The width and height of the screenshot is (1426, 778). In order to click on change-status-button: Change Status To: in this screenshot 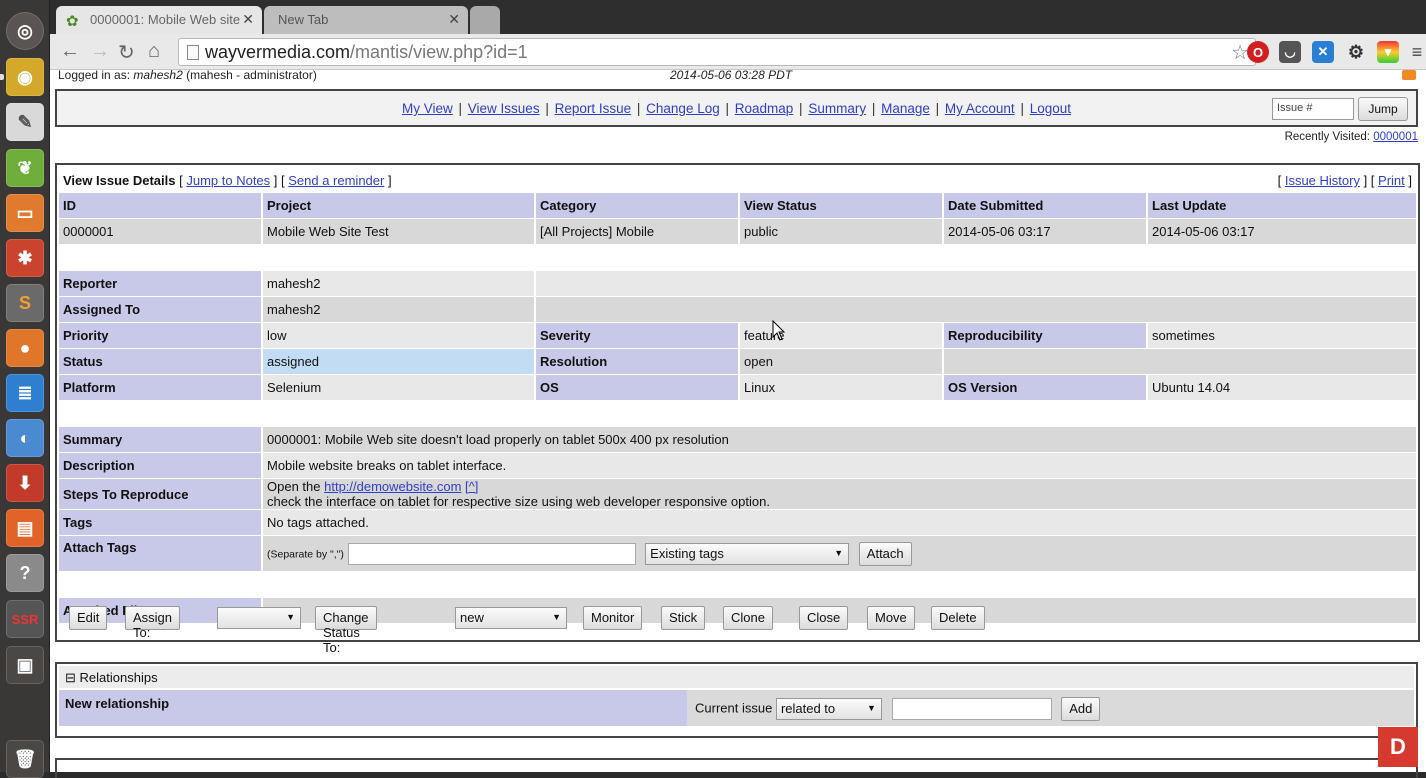, I will do `click(346, 630)`.